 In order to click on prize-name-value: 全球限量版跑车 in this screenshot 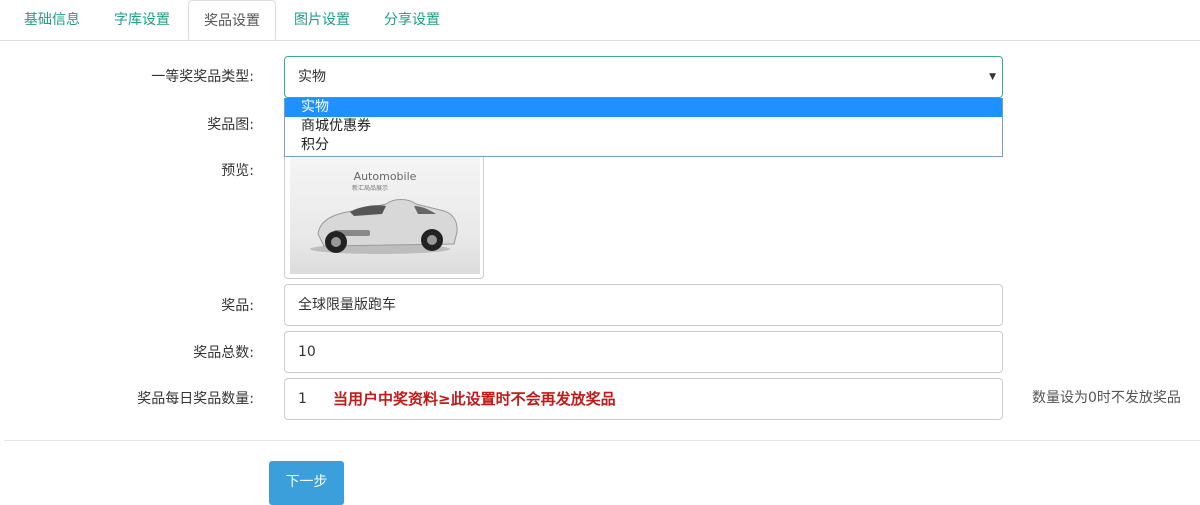, I will do `click(347, 305)`.